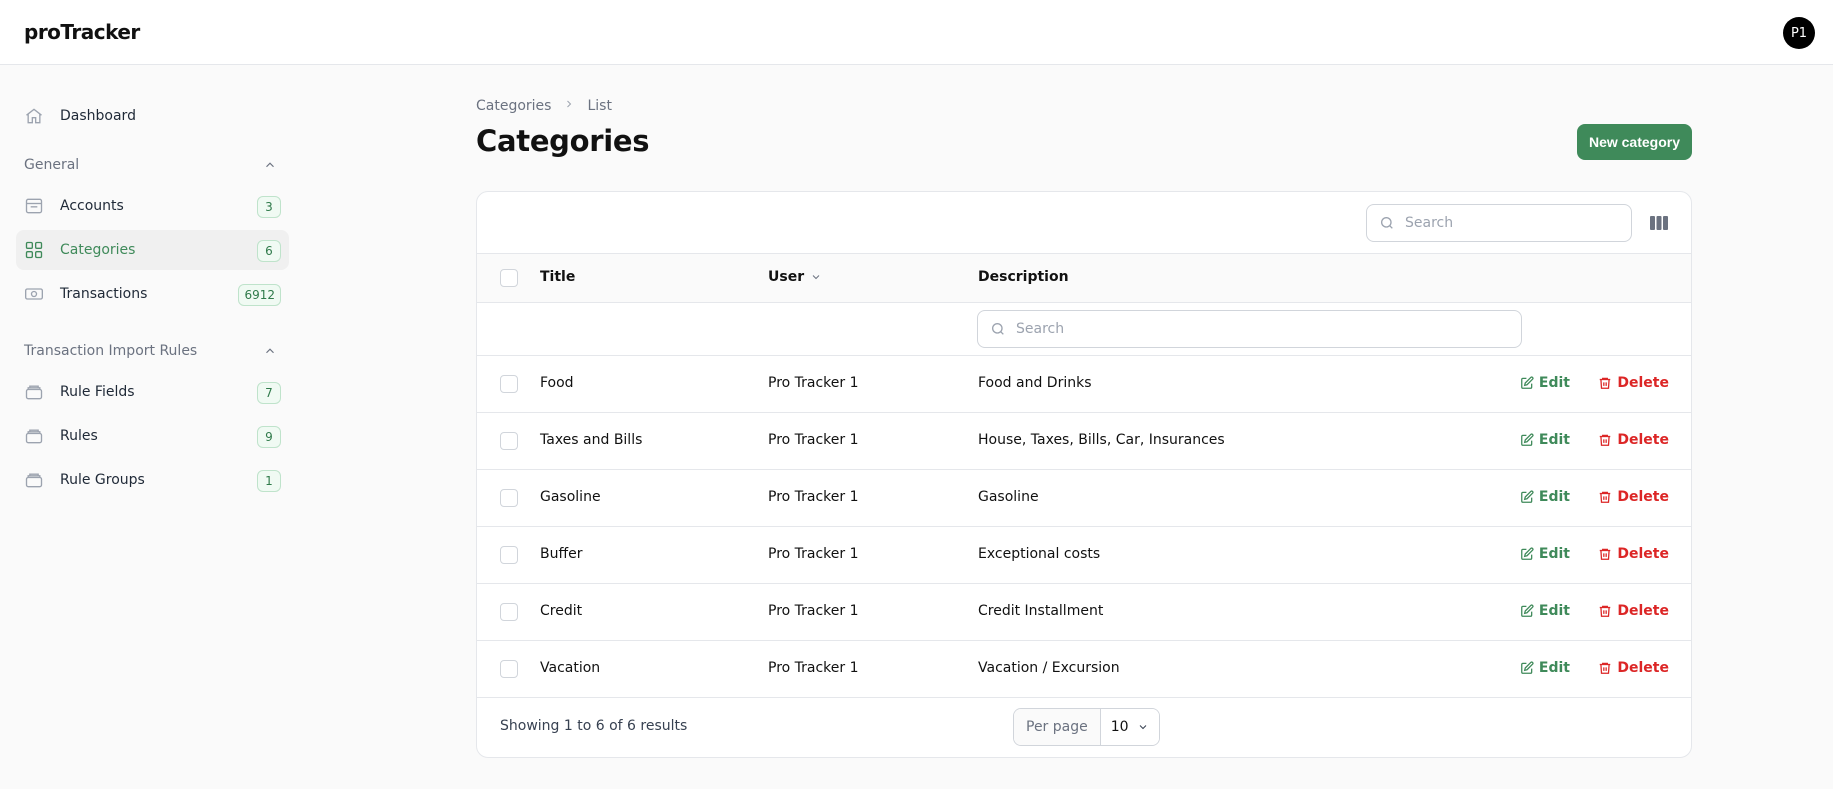 Image resolution: width=1833 pixels, height=789 pixels. What do you see at coordinates (269, 251) in the screenshot?
I see `count-badge: 6` at bounding box center [269, 251].